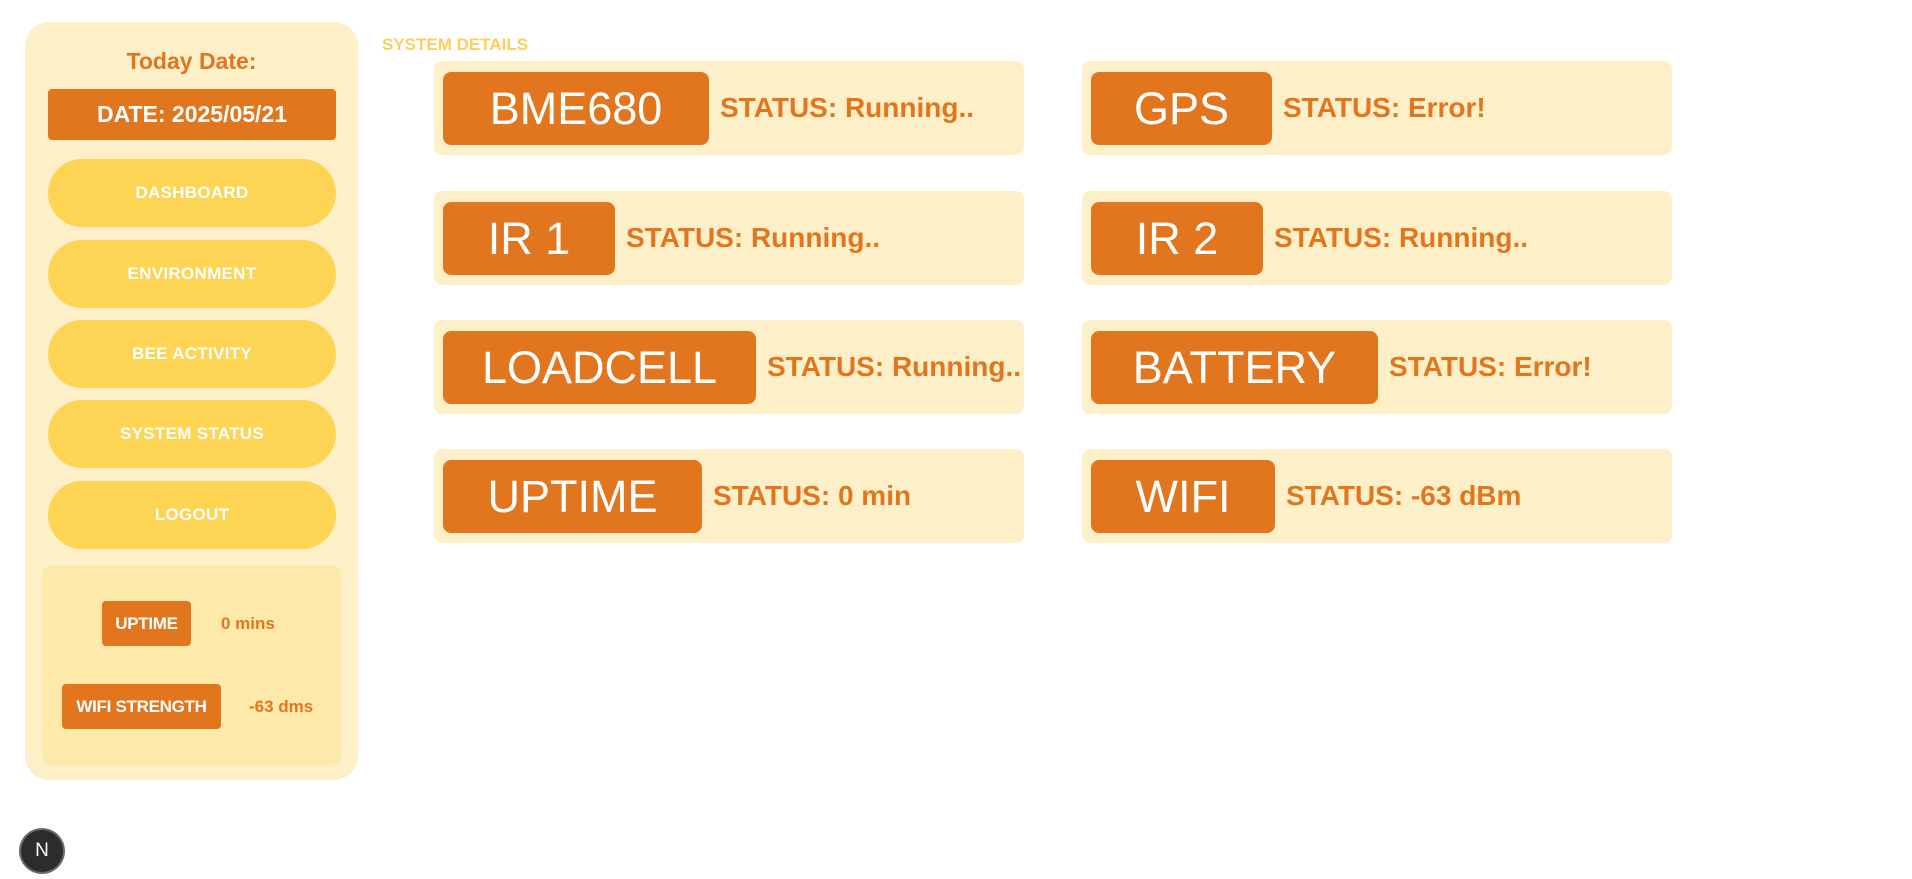 The image size is (1912, 879). What do you see at coordinates (1181, 108) in the screenshot?
I see `sensor-name-badge: GPS` at bounding box center [1181, 108].